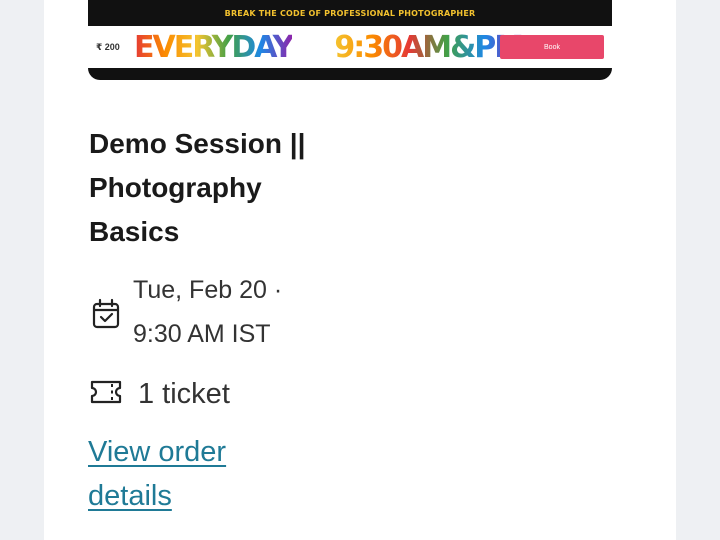 The height and width of the screenshot is (540, 720). I want to click on event-title: Demo Session || Photography Basics, so click(197, 187).